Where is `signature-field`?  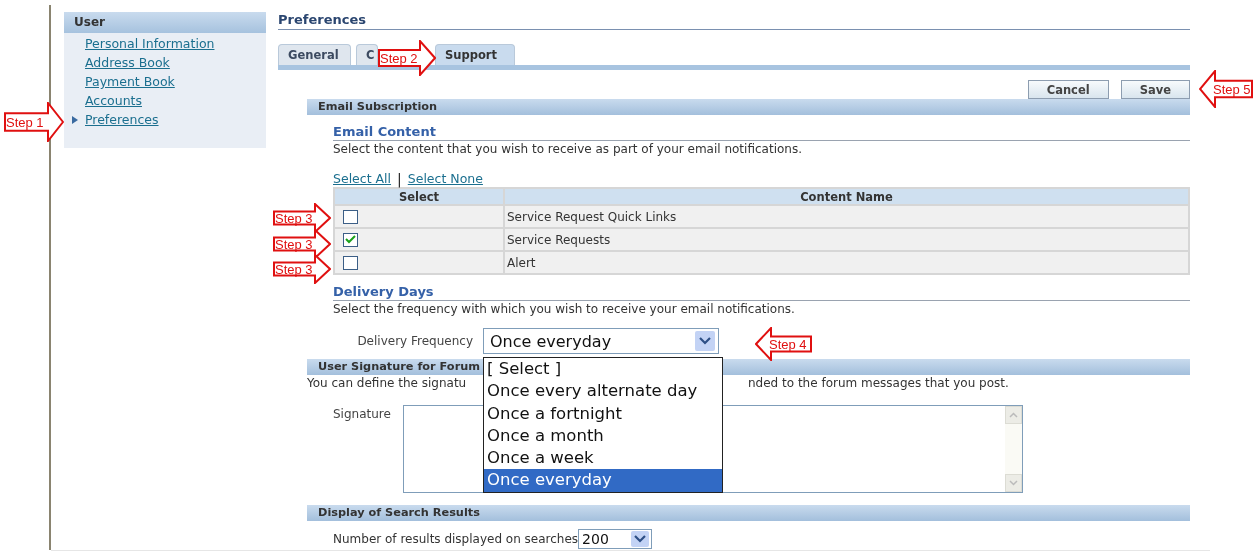 signature-field is located at coordinates (713, 449).